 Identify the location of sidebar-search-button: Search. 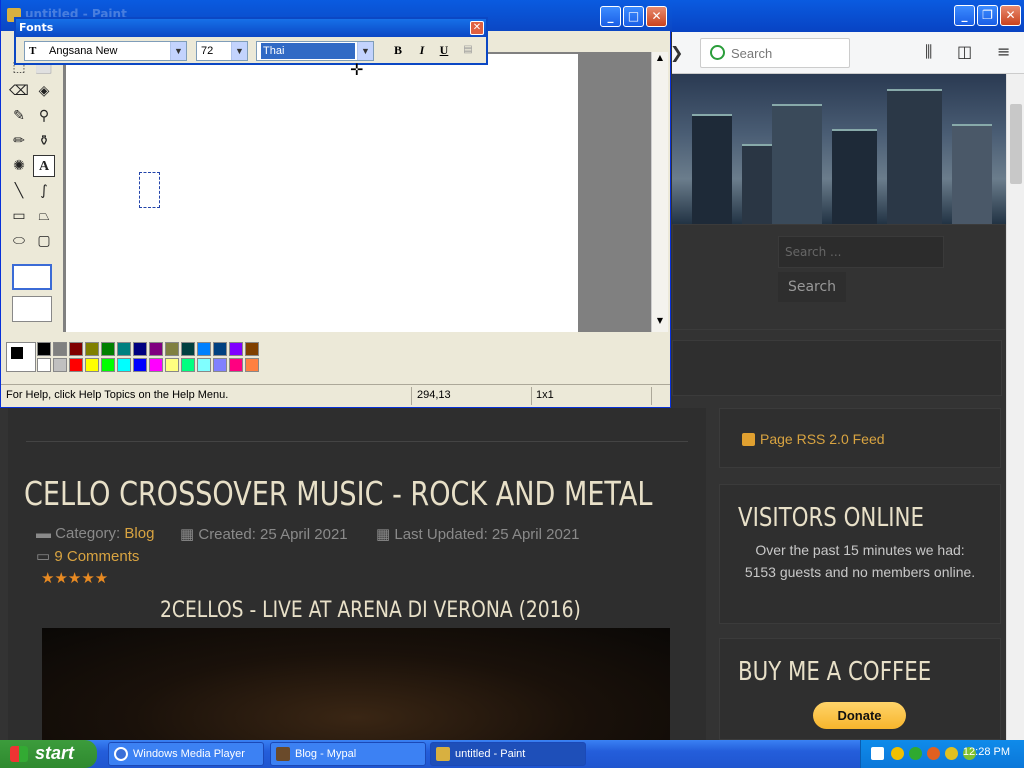
(812, 287).